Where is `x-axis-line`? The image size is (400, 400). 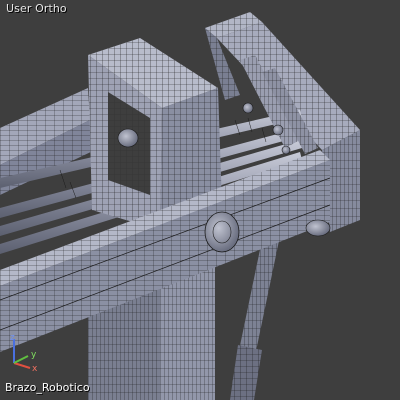
x-axis-line is located at coordinates (22, 365).